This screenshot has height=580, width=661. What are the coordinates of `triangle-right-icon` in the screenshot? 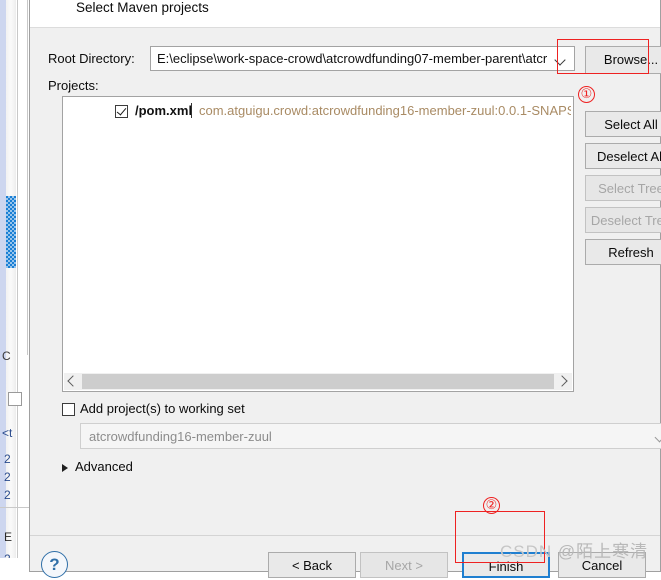 It's located at (65, 468).